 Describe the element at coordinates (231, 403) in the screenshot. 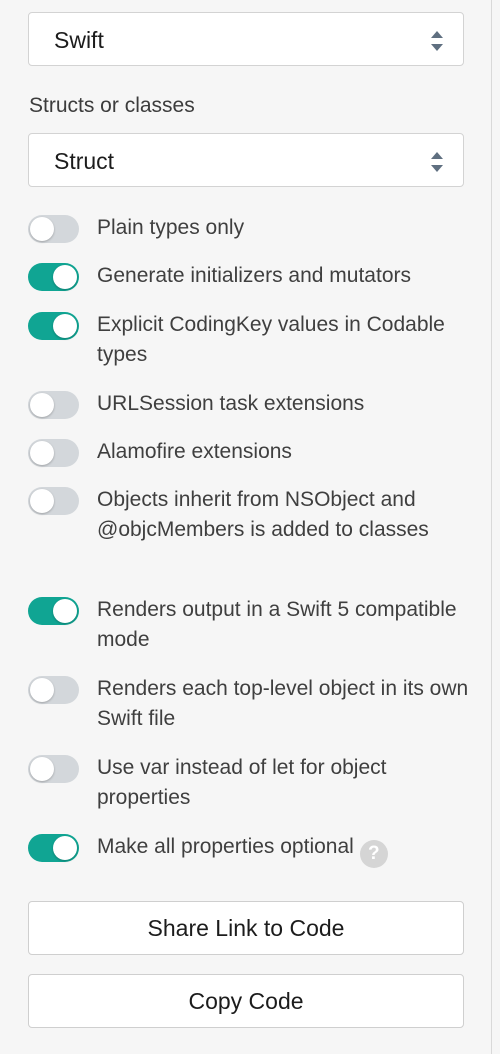

I see `option-label: URLSession task extensions` at that location.